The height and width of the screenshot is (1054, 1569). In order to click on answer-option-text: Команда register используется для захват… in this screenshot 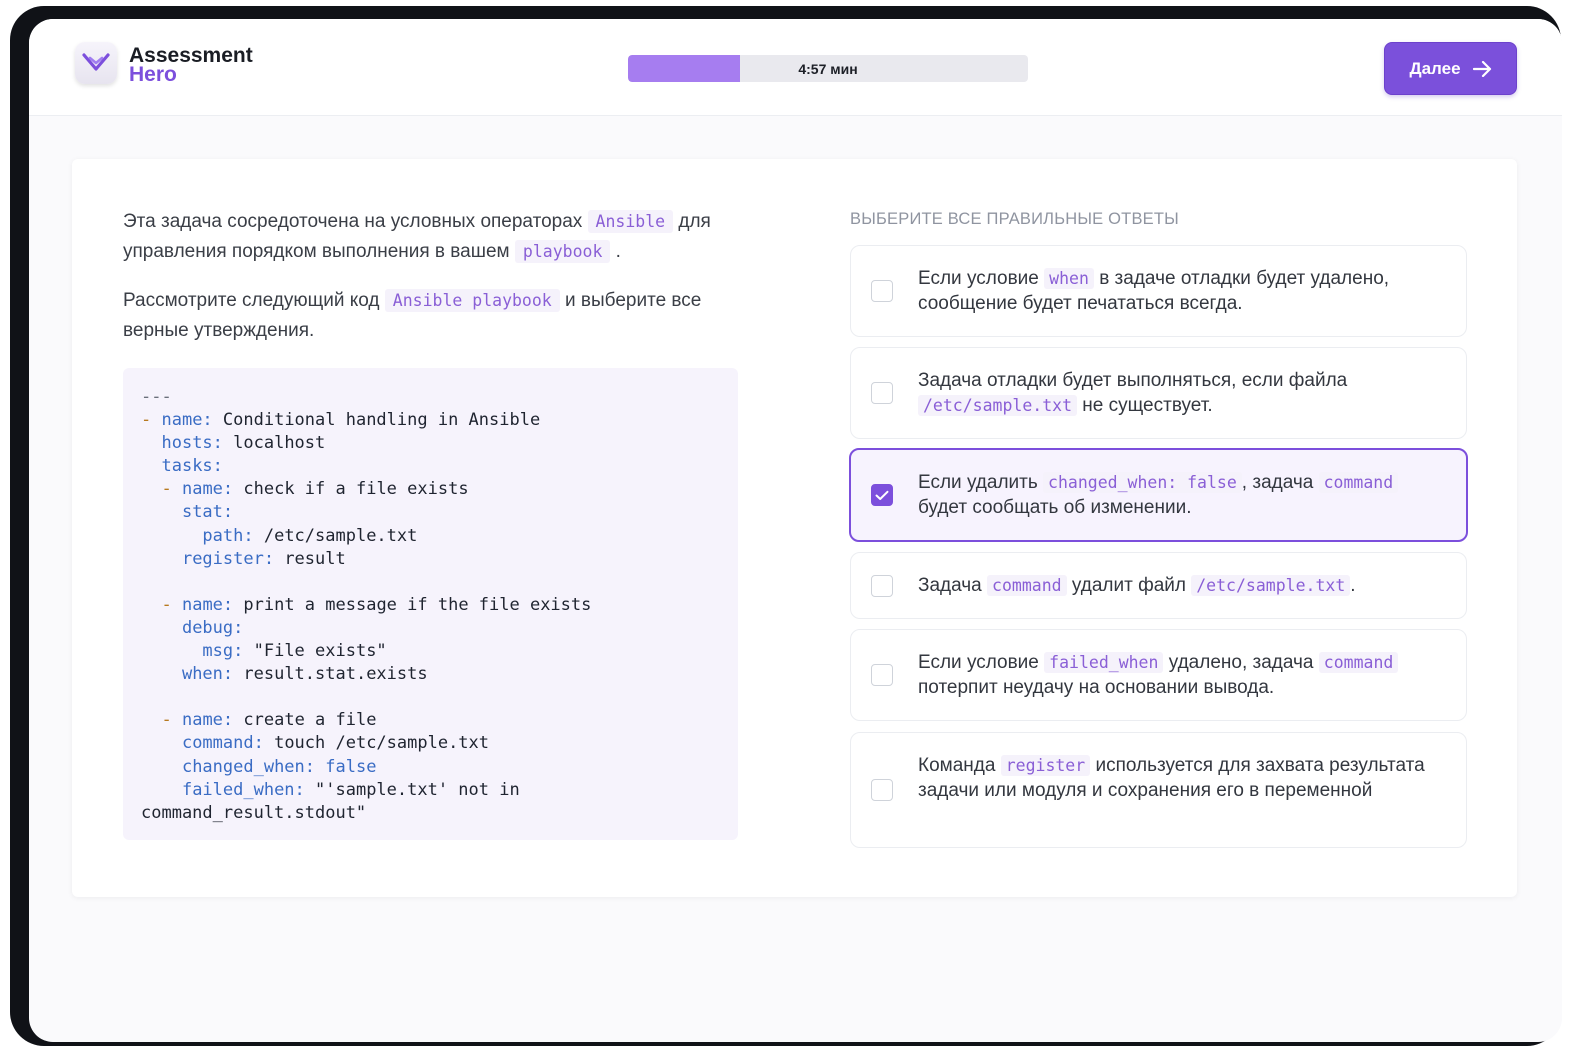, I will do `click(1183, 778)`.